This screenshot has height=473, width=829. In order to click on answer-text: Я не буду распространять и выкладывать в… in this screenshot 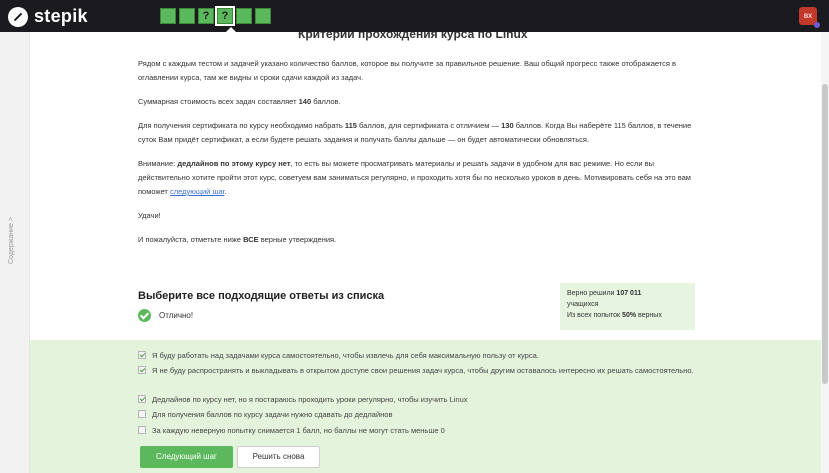, I will do `click(423, 370)`.